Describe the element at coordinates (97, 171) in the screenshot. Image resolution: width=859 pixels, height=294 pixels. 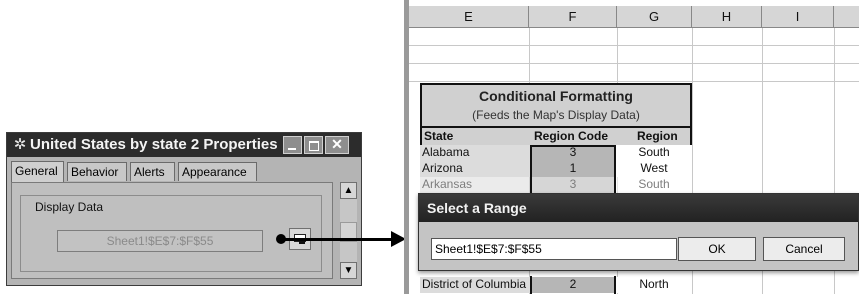
I see `tab-behavior: Behavior` at that location.